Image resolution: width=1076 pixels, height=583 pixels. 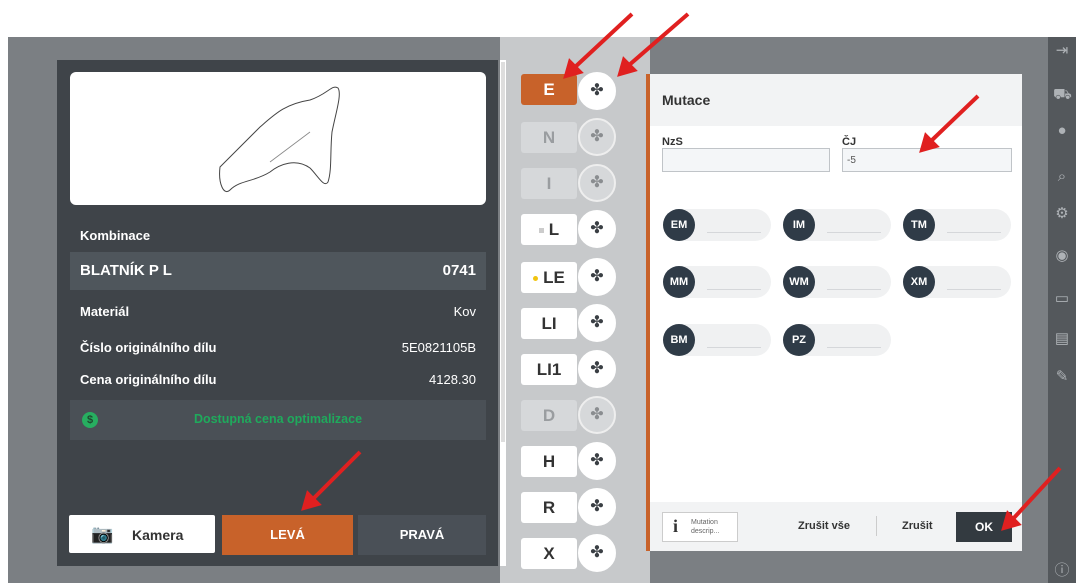 I want to click on part-code: 0741, so click(x=459, y=270).